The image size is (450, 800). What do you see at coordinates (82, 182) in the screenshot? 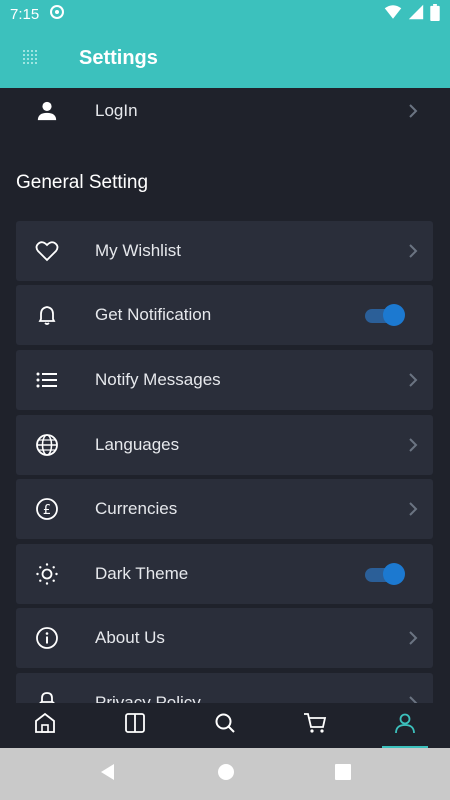
I see `section-title: General Setting` at bounding box center [82, 182].